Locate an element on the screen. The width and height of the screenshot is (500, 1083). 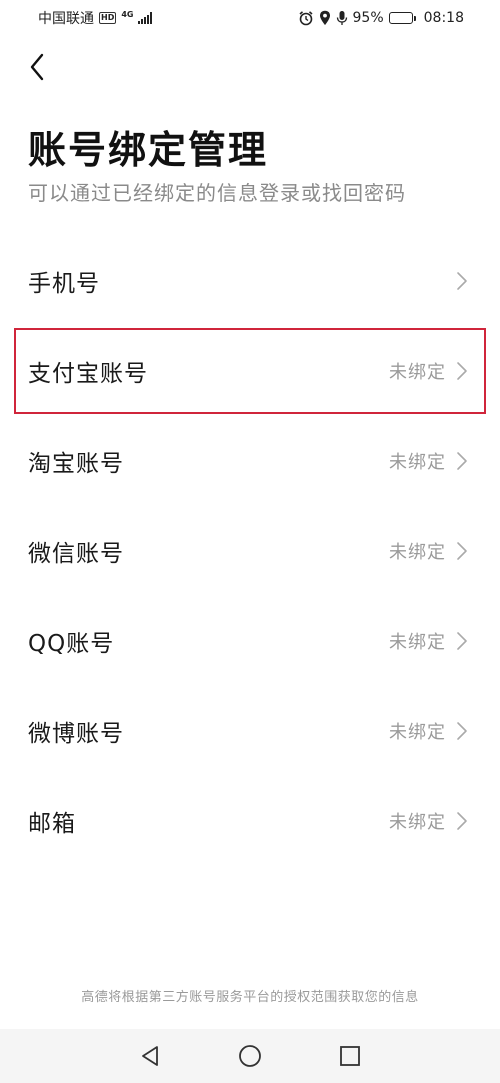
triangle-back-icon is located at coordinates (150, 1056).